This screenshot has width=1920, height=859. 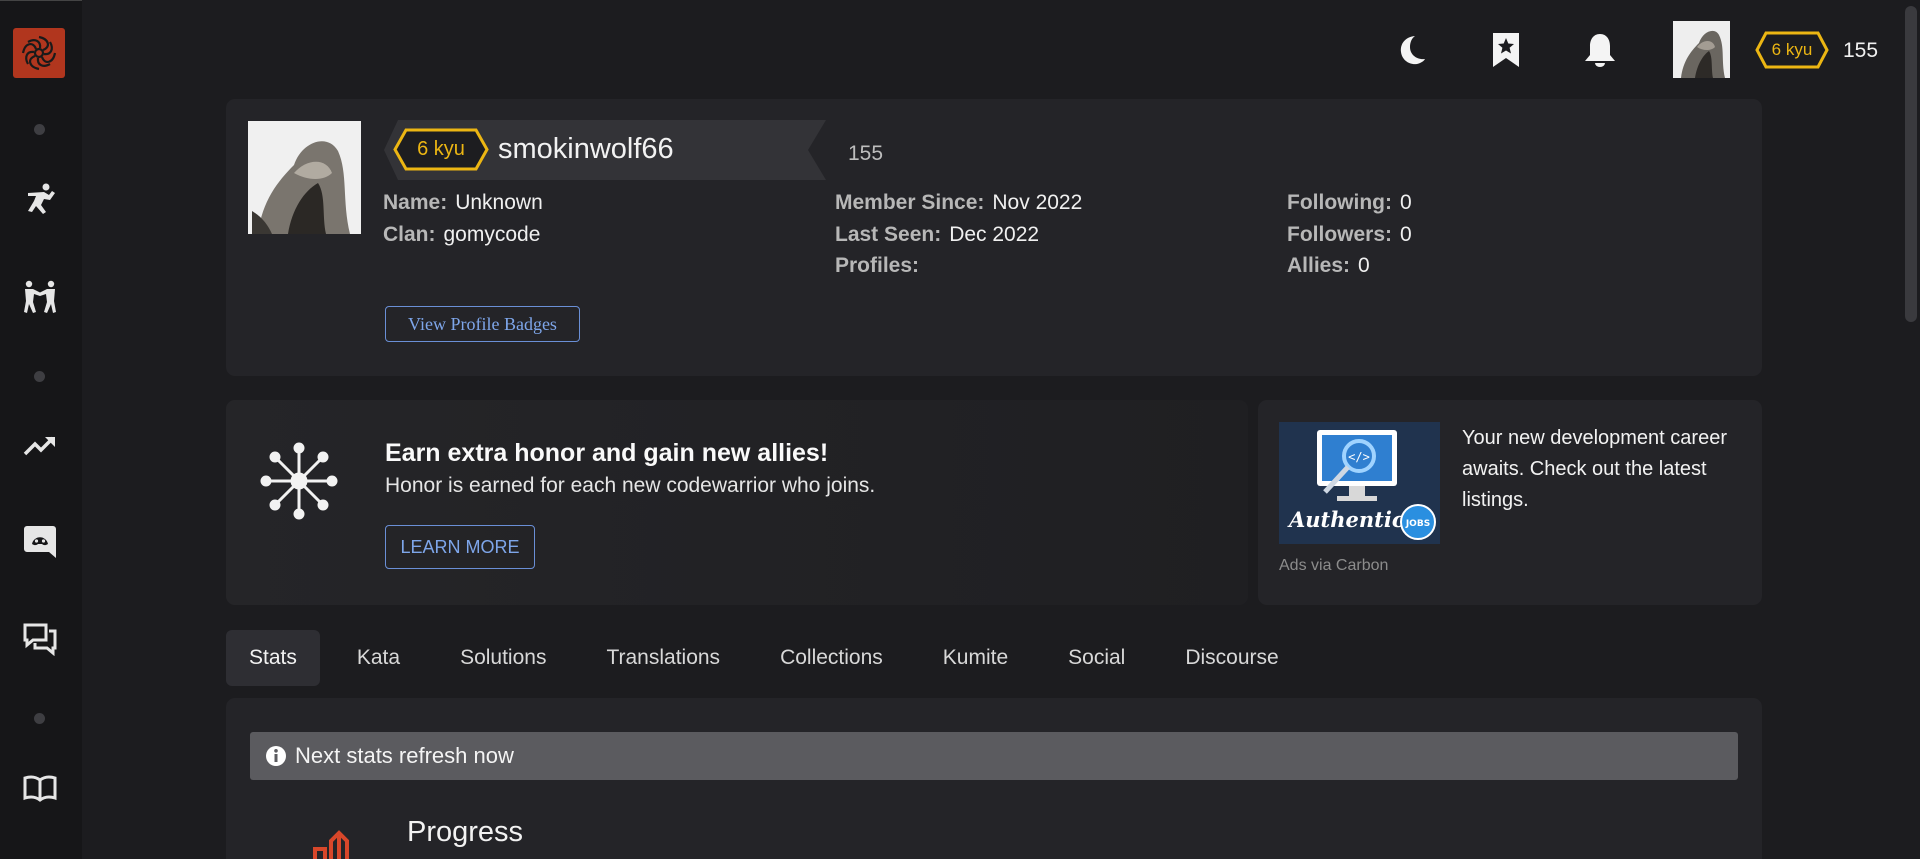 What do you see at coordinates (663, 658) in the screenshot?
I see `tab-translations: Translations` at bounding box center [663, 658].